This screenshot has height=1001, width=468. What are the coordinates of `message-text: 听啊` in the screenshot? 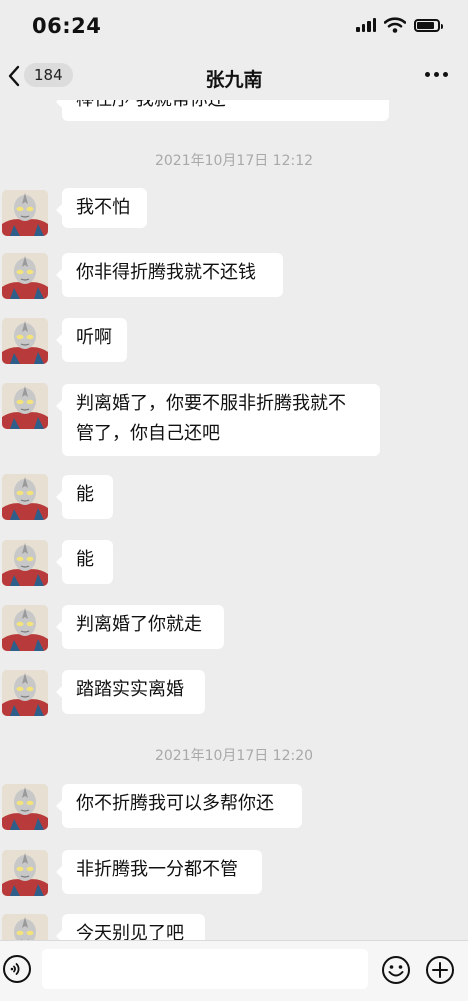 It's located at (94, 337).